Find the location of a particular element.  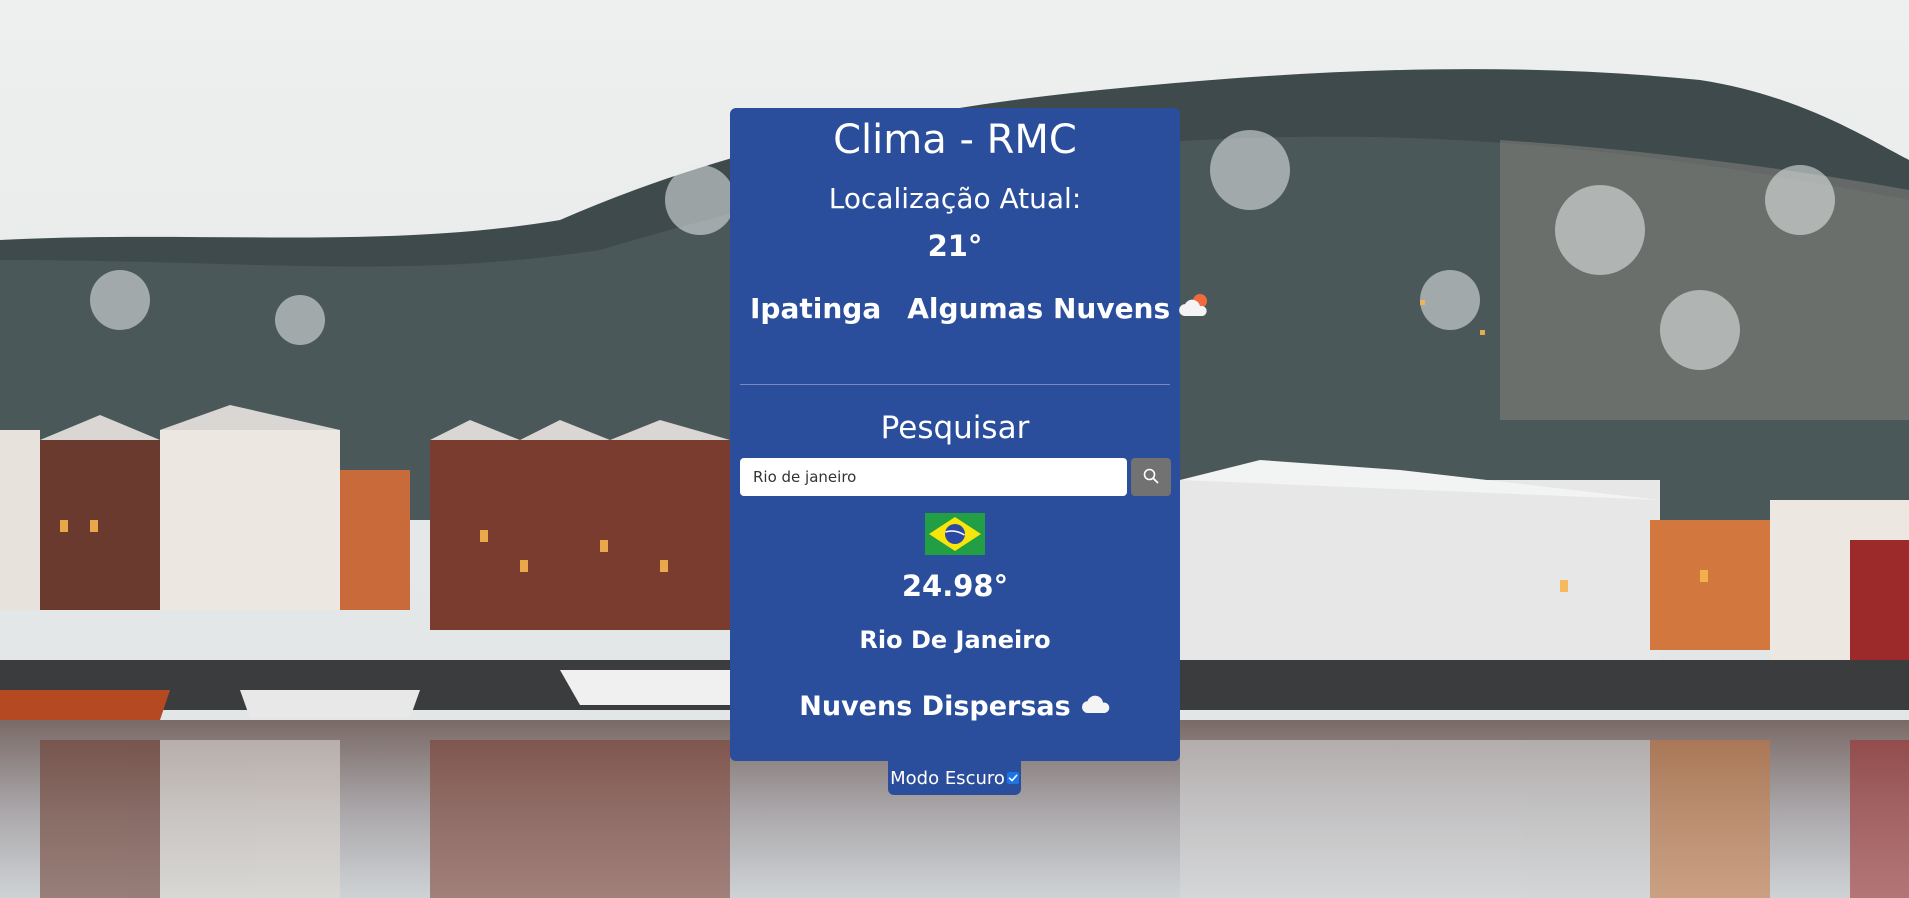

section-divider is located at coordinates (955, 384).